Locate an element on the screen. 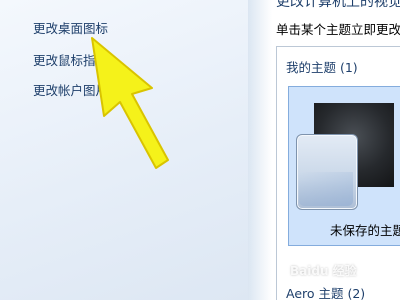  pointer-arrow-icon is located at coordinates (130, 103).